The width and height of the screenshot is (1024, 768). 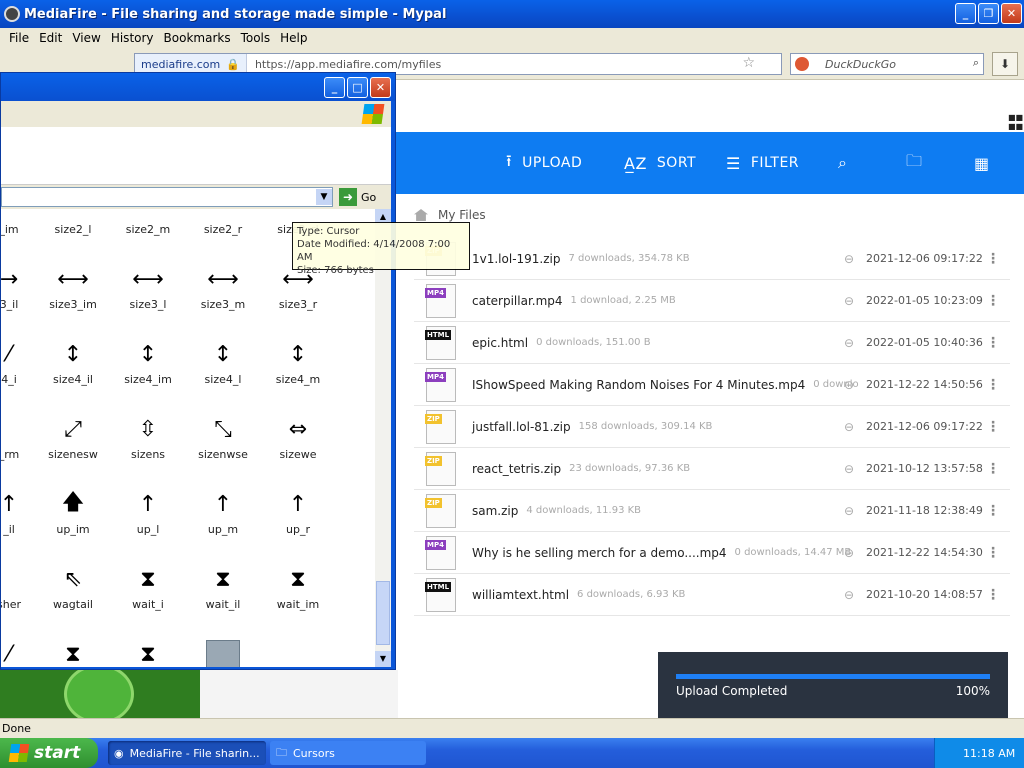 What do you see at coordinates (965, 13) in the screenshot?
I see `minimize-button: _` at bounding box center [965, 13].